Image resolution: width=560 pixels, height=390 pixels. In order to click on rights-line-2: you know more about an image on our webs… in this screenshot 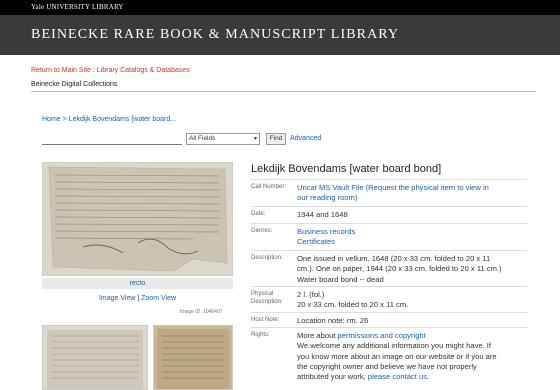, I will do `click(397, 356)`.